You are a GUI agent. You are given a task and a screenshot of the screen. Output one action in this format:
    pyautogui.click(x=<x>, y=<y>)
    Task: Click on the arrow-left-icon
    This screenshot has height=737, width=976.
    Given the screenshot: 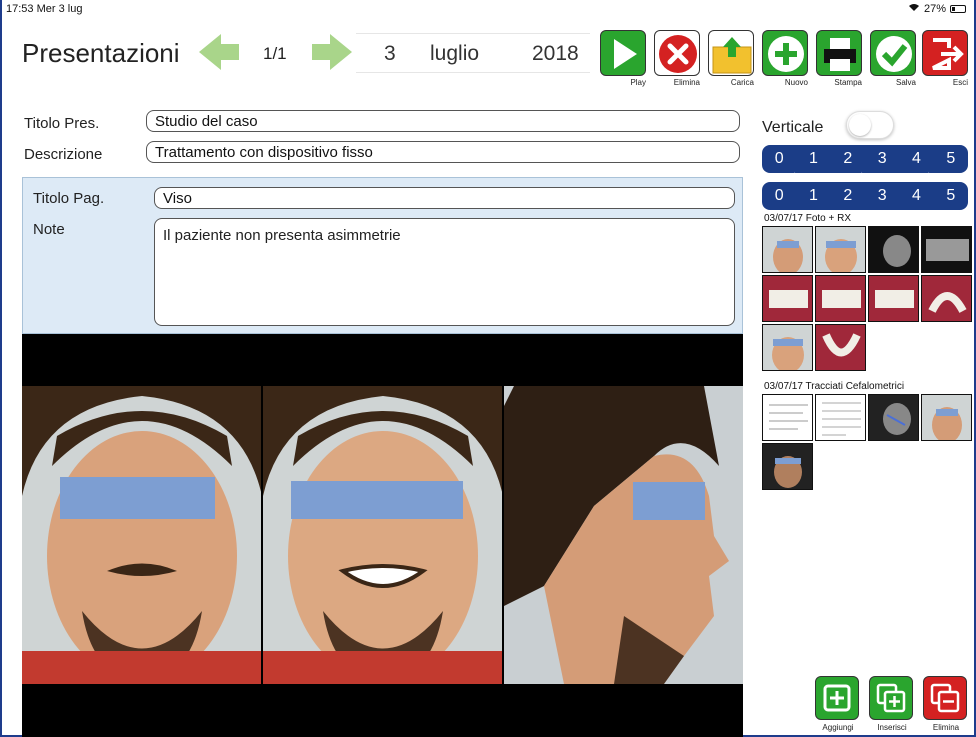 What is the action you would take?
    pyautogui.click(x=219, y=52)
    